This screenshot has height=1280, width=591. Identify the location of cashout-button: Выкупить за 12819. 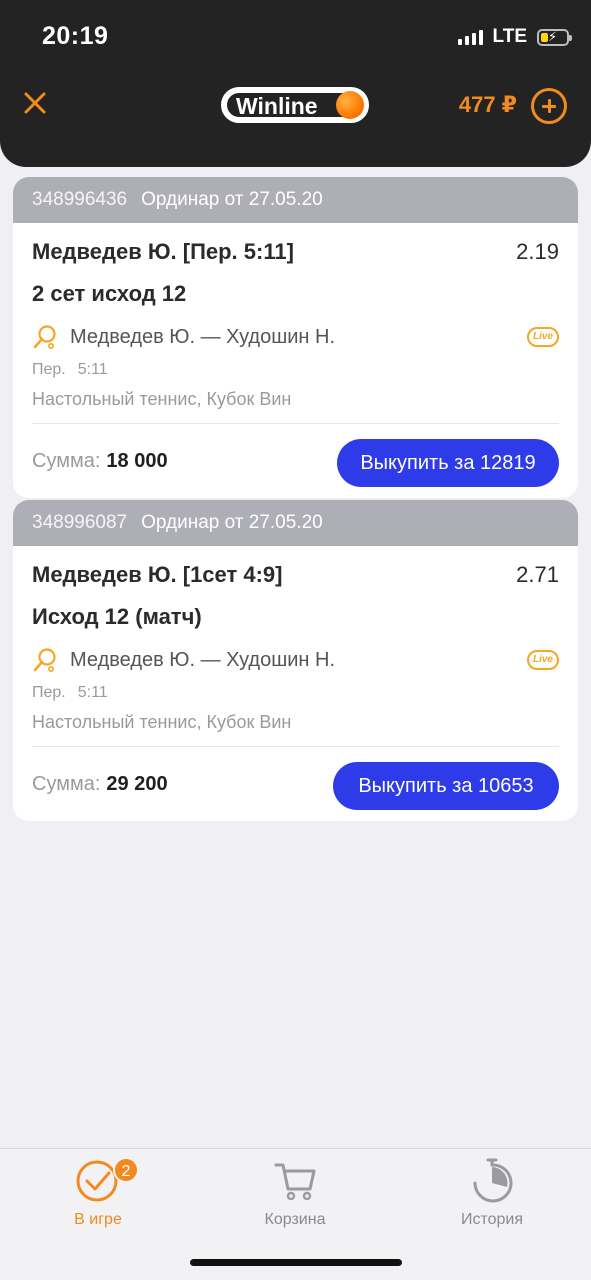
(448, 463).